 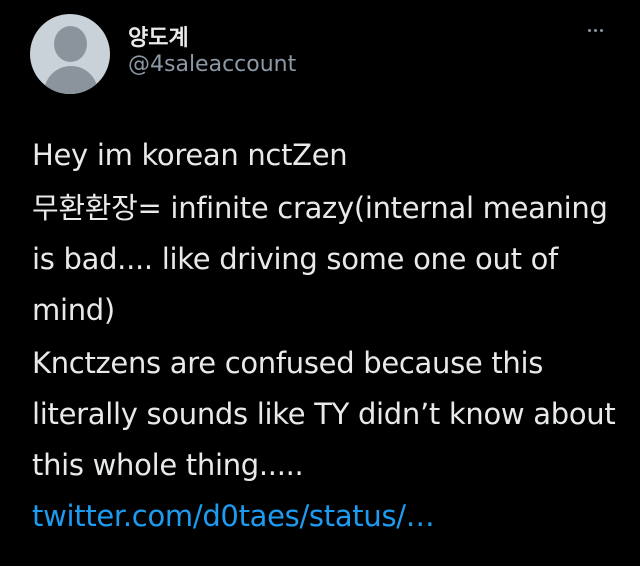 I want to click on avatar-head, so click(x=70, y=44).